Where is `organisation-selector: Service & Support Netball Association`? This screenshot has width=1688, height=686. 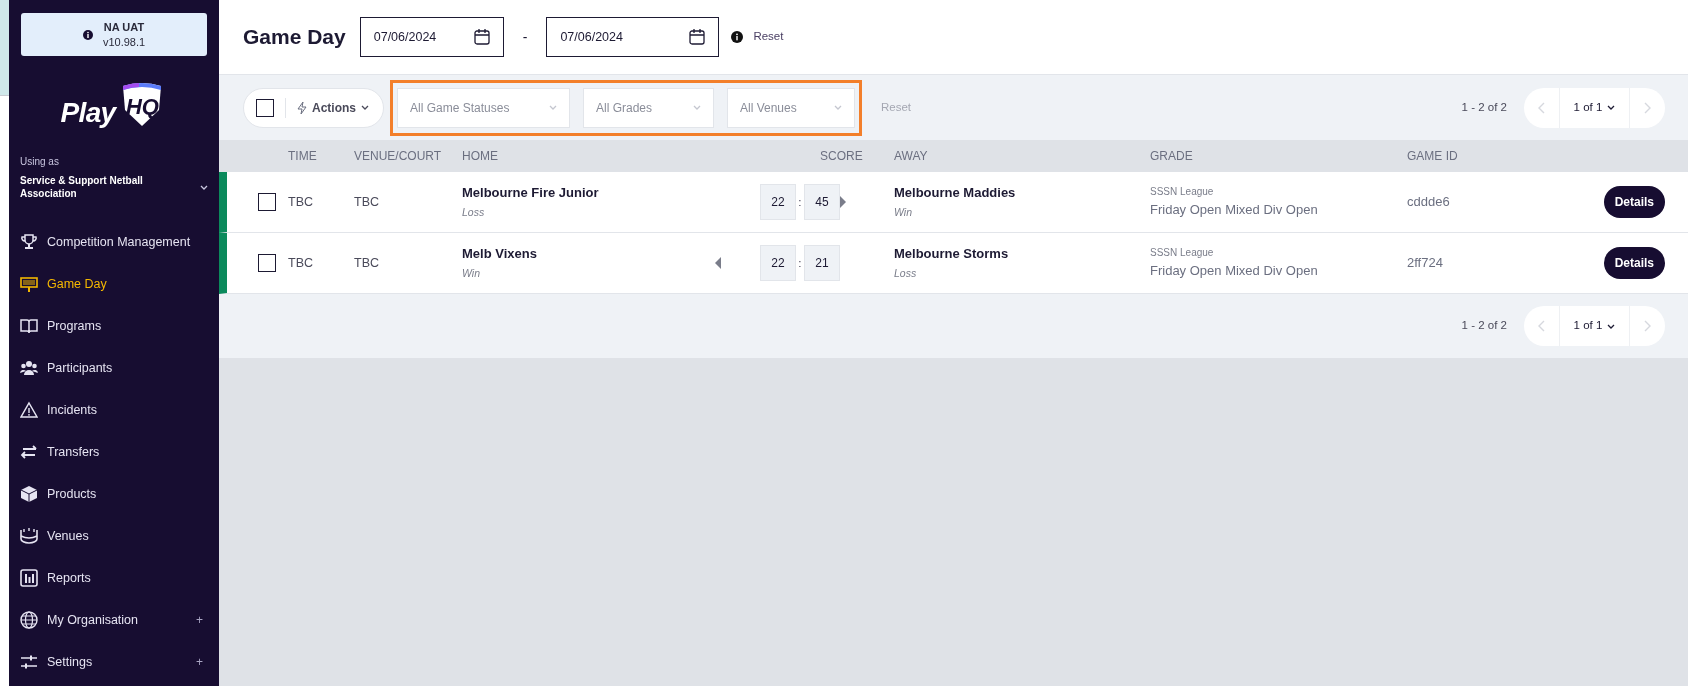
organisation-selector: Service & Support Netball Association is located at coordinates (114, 187).